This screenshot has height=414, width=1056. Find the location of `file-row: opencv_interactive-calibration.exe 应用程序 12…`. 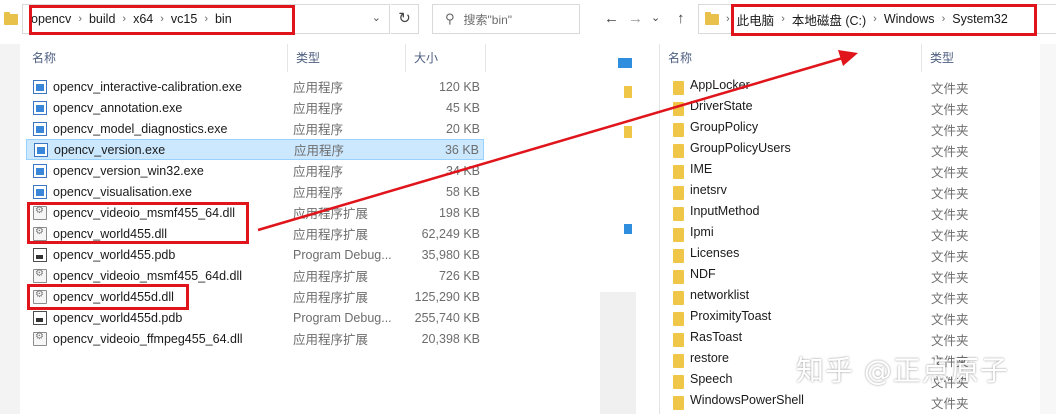

file-row: opencv_interactive-calibration.exe 应用程序 12… is located at coordinates (255, 86).